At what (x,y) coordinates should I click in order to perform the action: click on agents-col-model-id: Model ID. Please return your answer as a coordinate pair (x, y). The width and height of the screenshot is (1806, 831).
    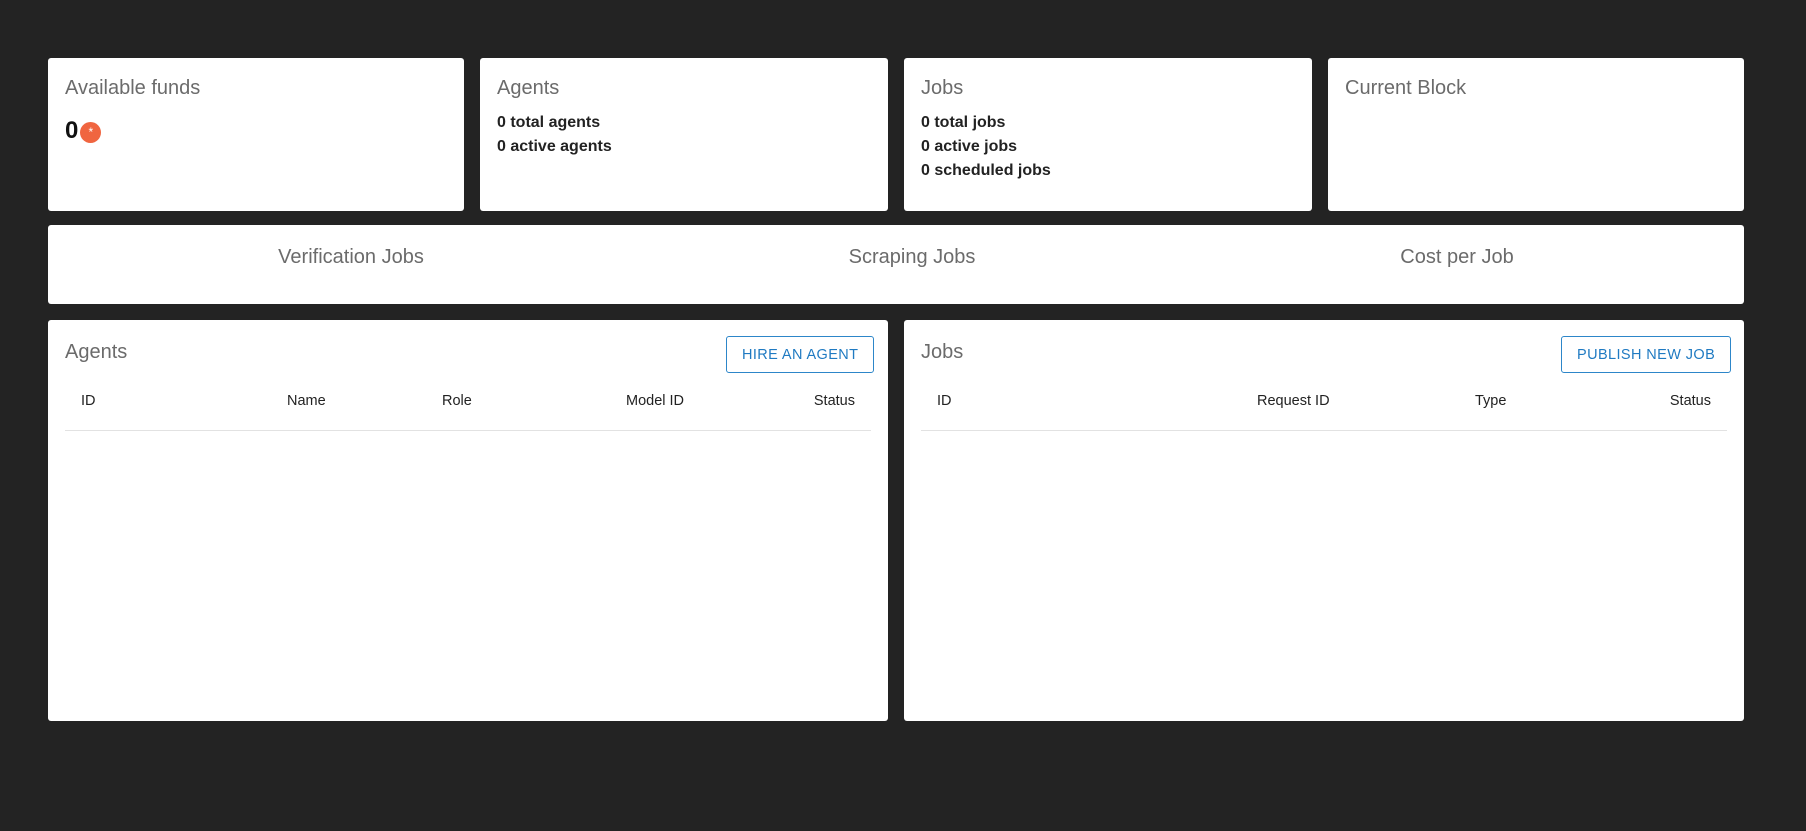
    Looking at the image, I should click on (655, 401).